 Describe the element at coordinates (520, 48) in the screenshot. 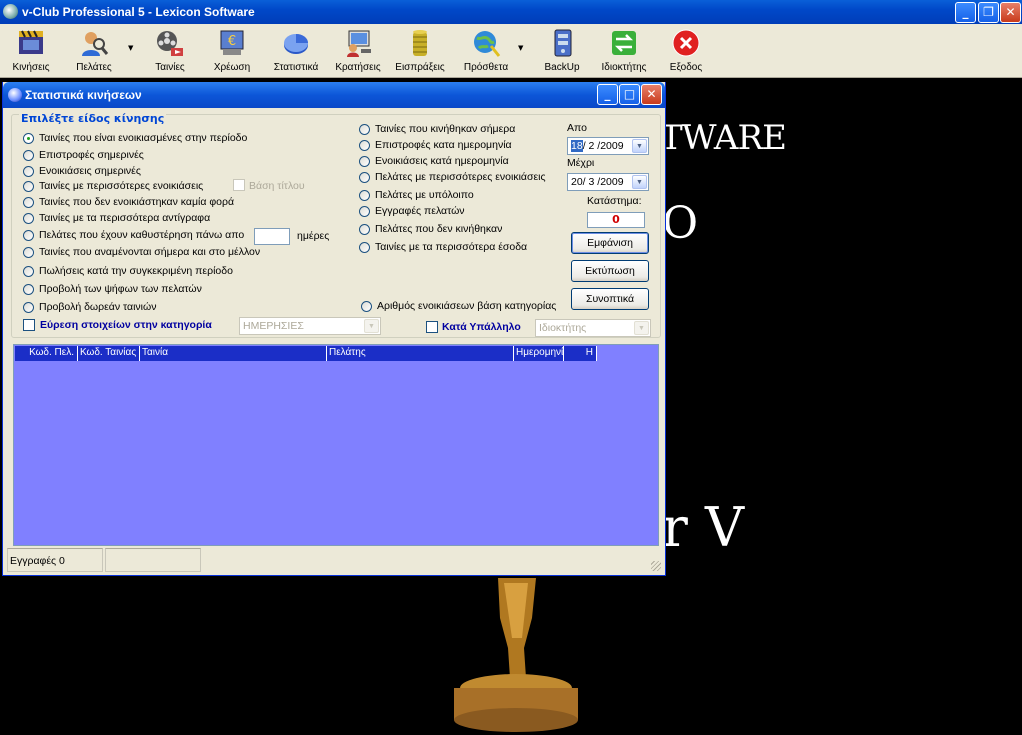

I see `addons-dropdown-arrow: ▼` at that location.